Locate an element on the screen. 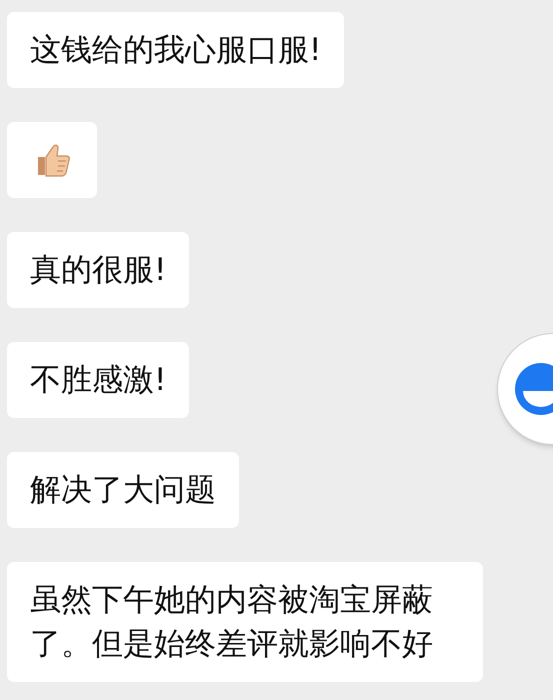 This screenshot has width=553, height=700. message-bubble: 虽然下午她的内容被淘宝屏蔽了。但是始终差评就影响不好 is located at coordinates (245, 622).